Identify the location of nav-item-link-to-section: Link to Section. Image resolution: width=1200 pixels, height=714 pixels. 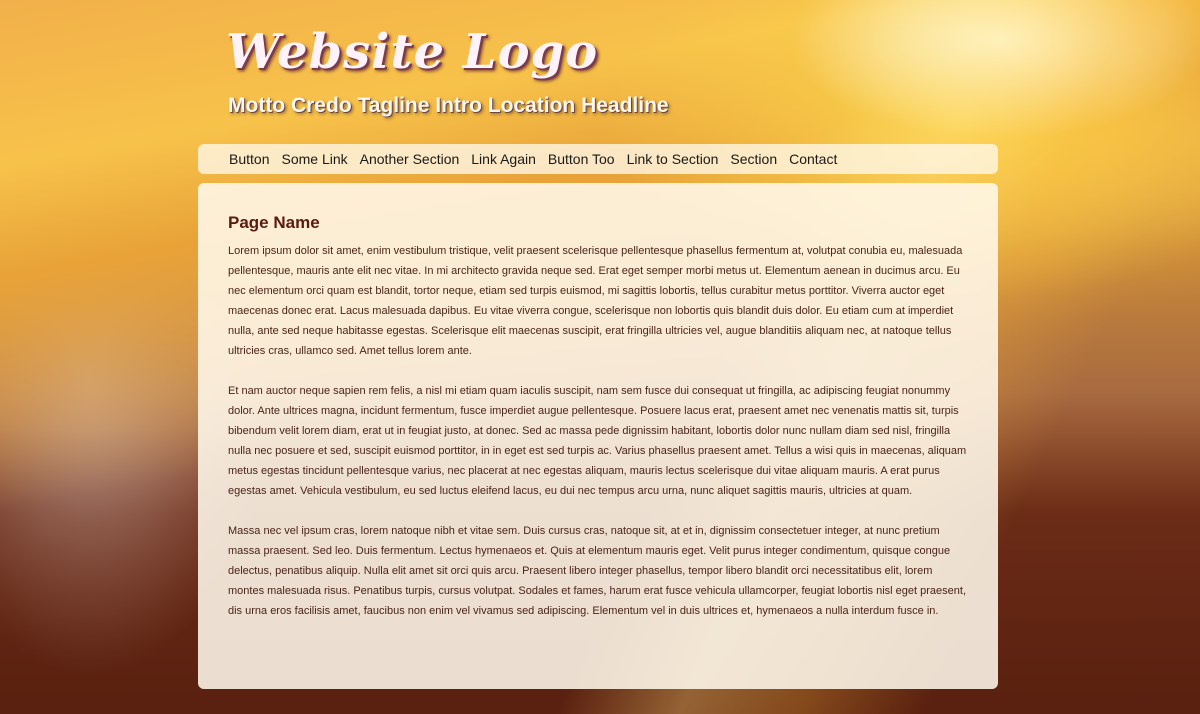
(673, 159).